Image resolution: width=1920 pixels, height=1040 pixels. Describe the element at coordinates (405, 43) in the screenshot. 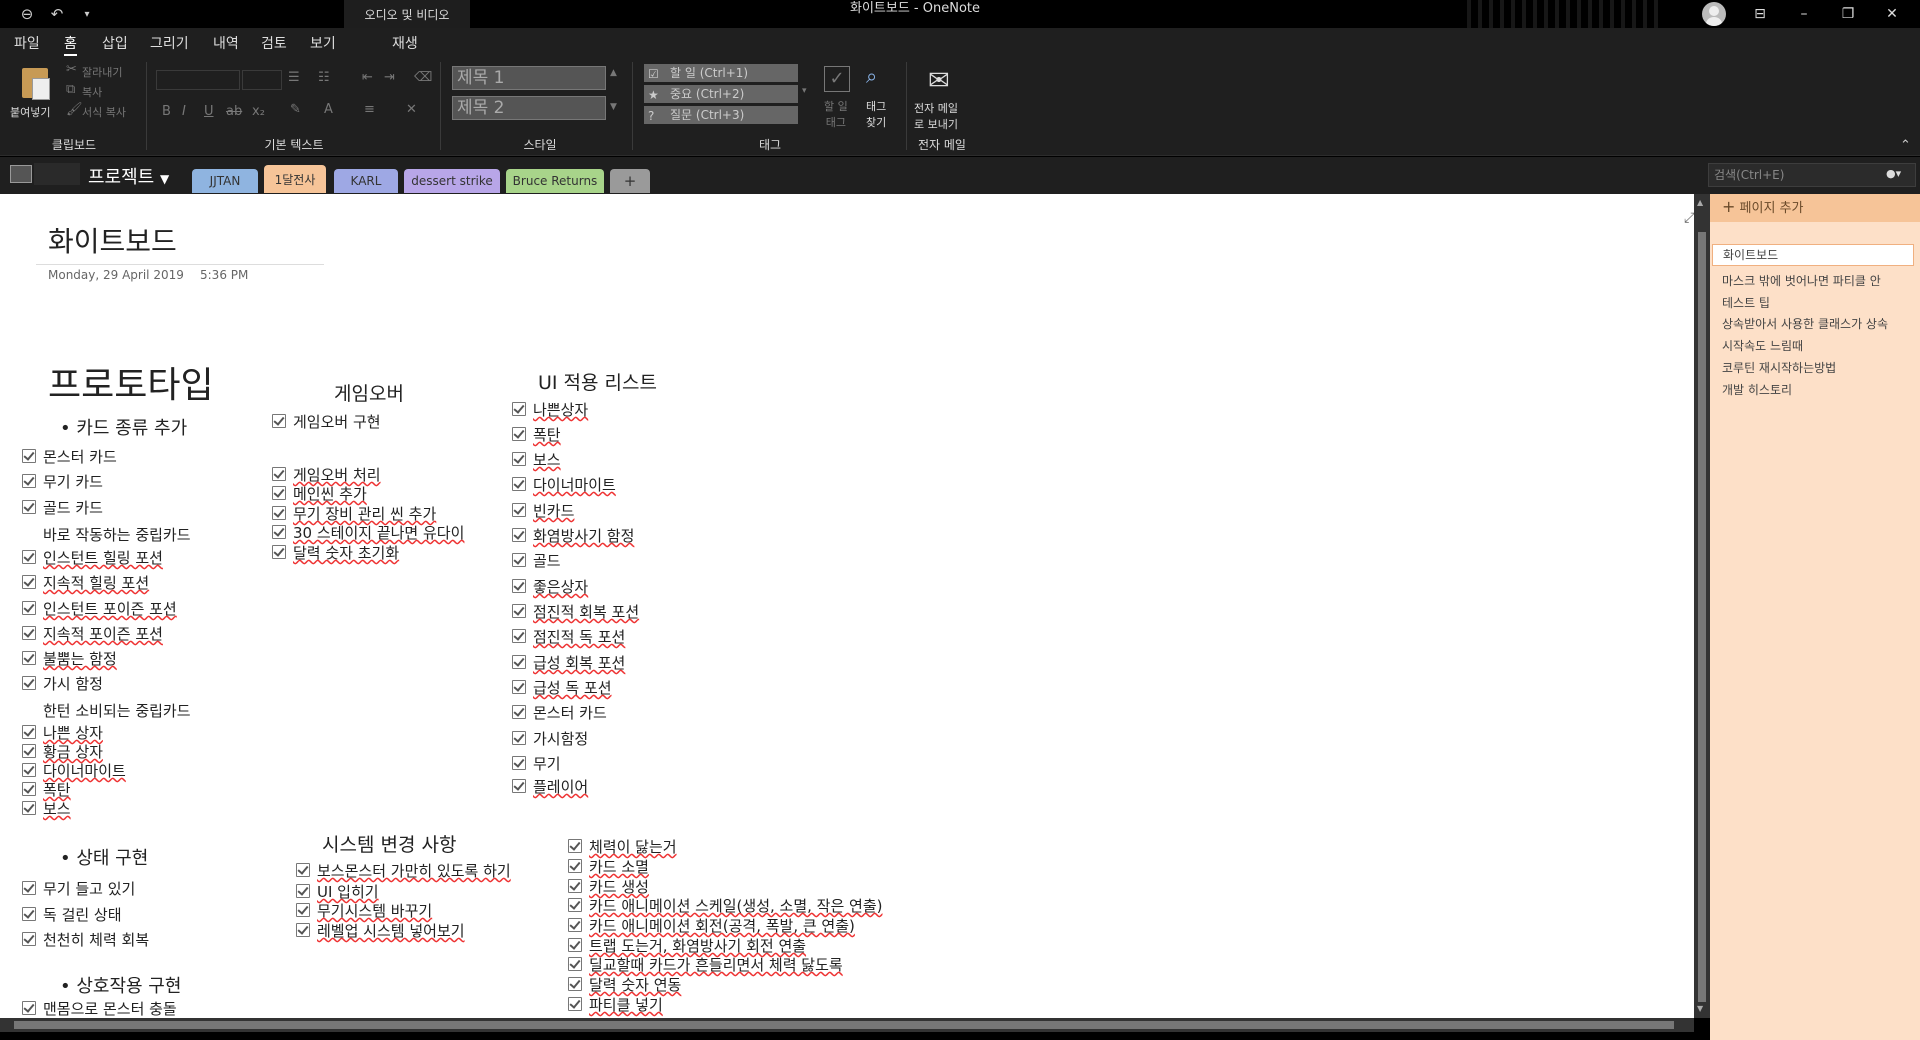

I see `tab-playback: 재생` at that location.